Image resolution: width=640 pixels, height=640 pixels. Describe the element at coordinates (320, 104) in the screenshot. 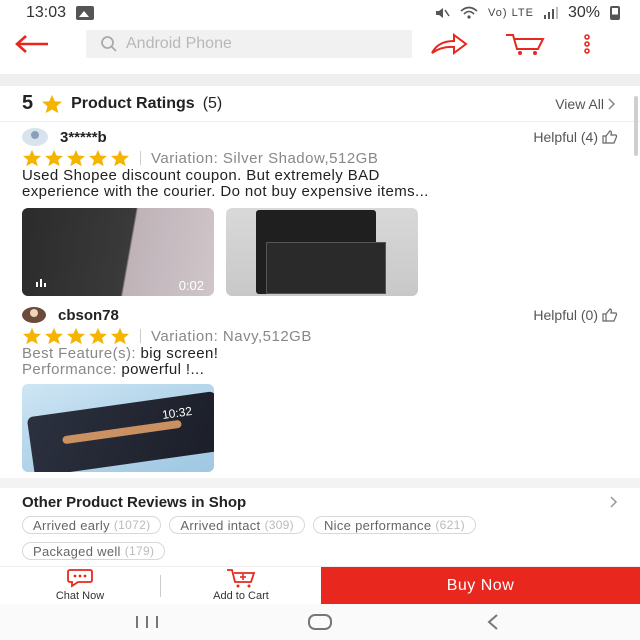

I see `ratings-header: 5 Product Ratings (5) View All` at that location.